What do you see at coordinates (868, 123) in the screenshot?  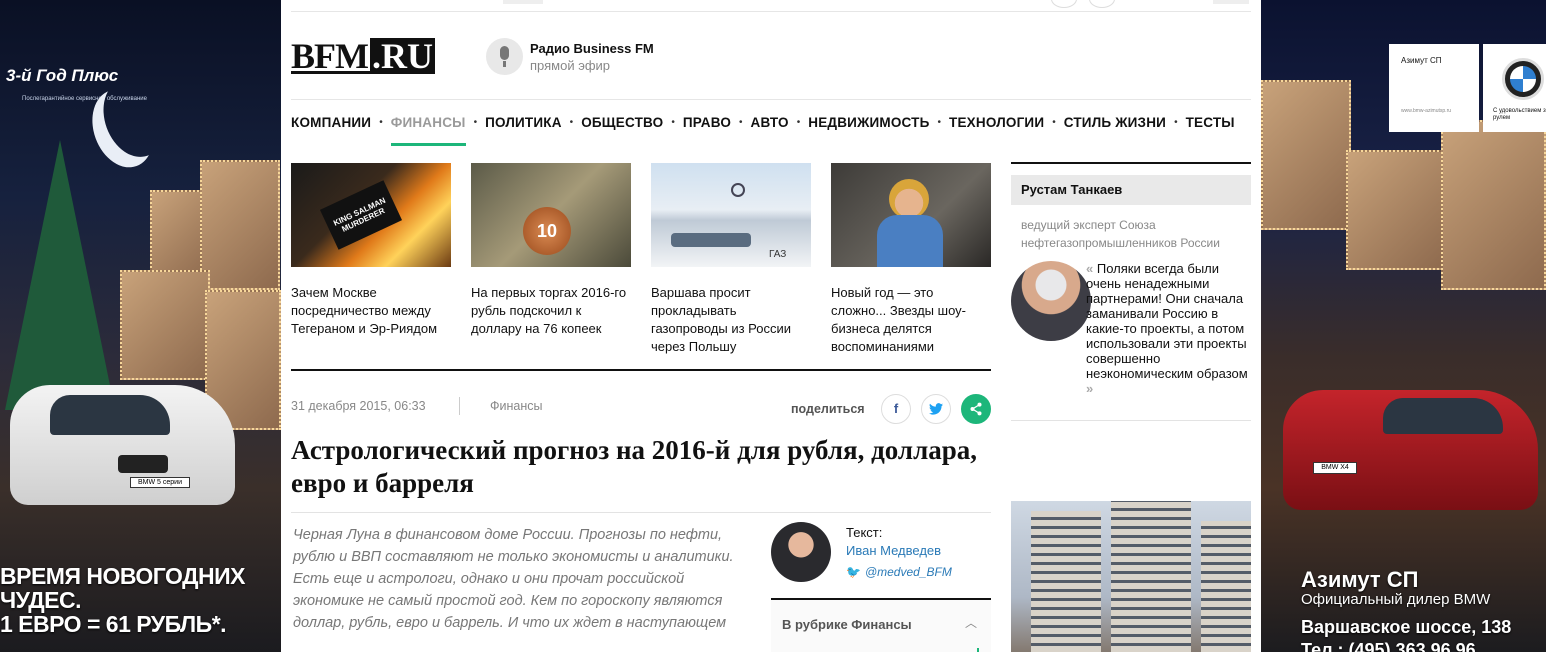 I see `nav-item: НЕДВИЖИМОСТЬ` at bounding box center [868, 123].